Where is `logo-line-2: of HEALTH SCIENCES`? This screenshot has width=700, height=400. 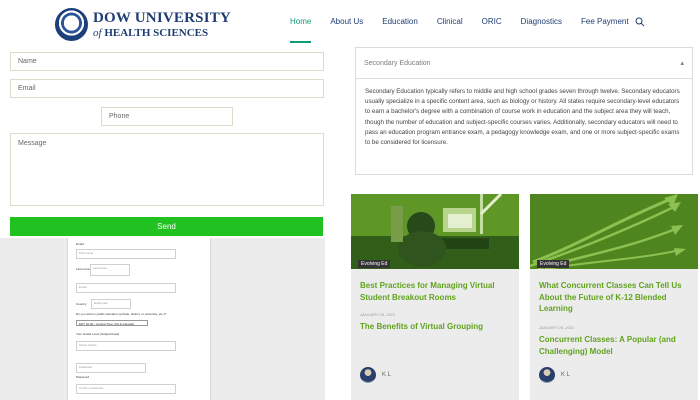
logo-line-2: of HEALTH SCIENCES is located at coordinates (162, 32).